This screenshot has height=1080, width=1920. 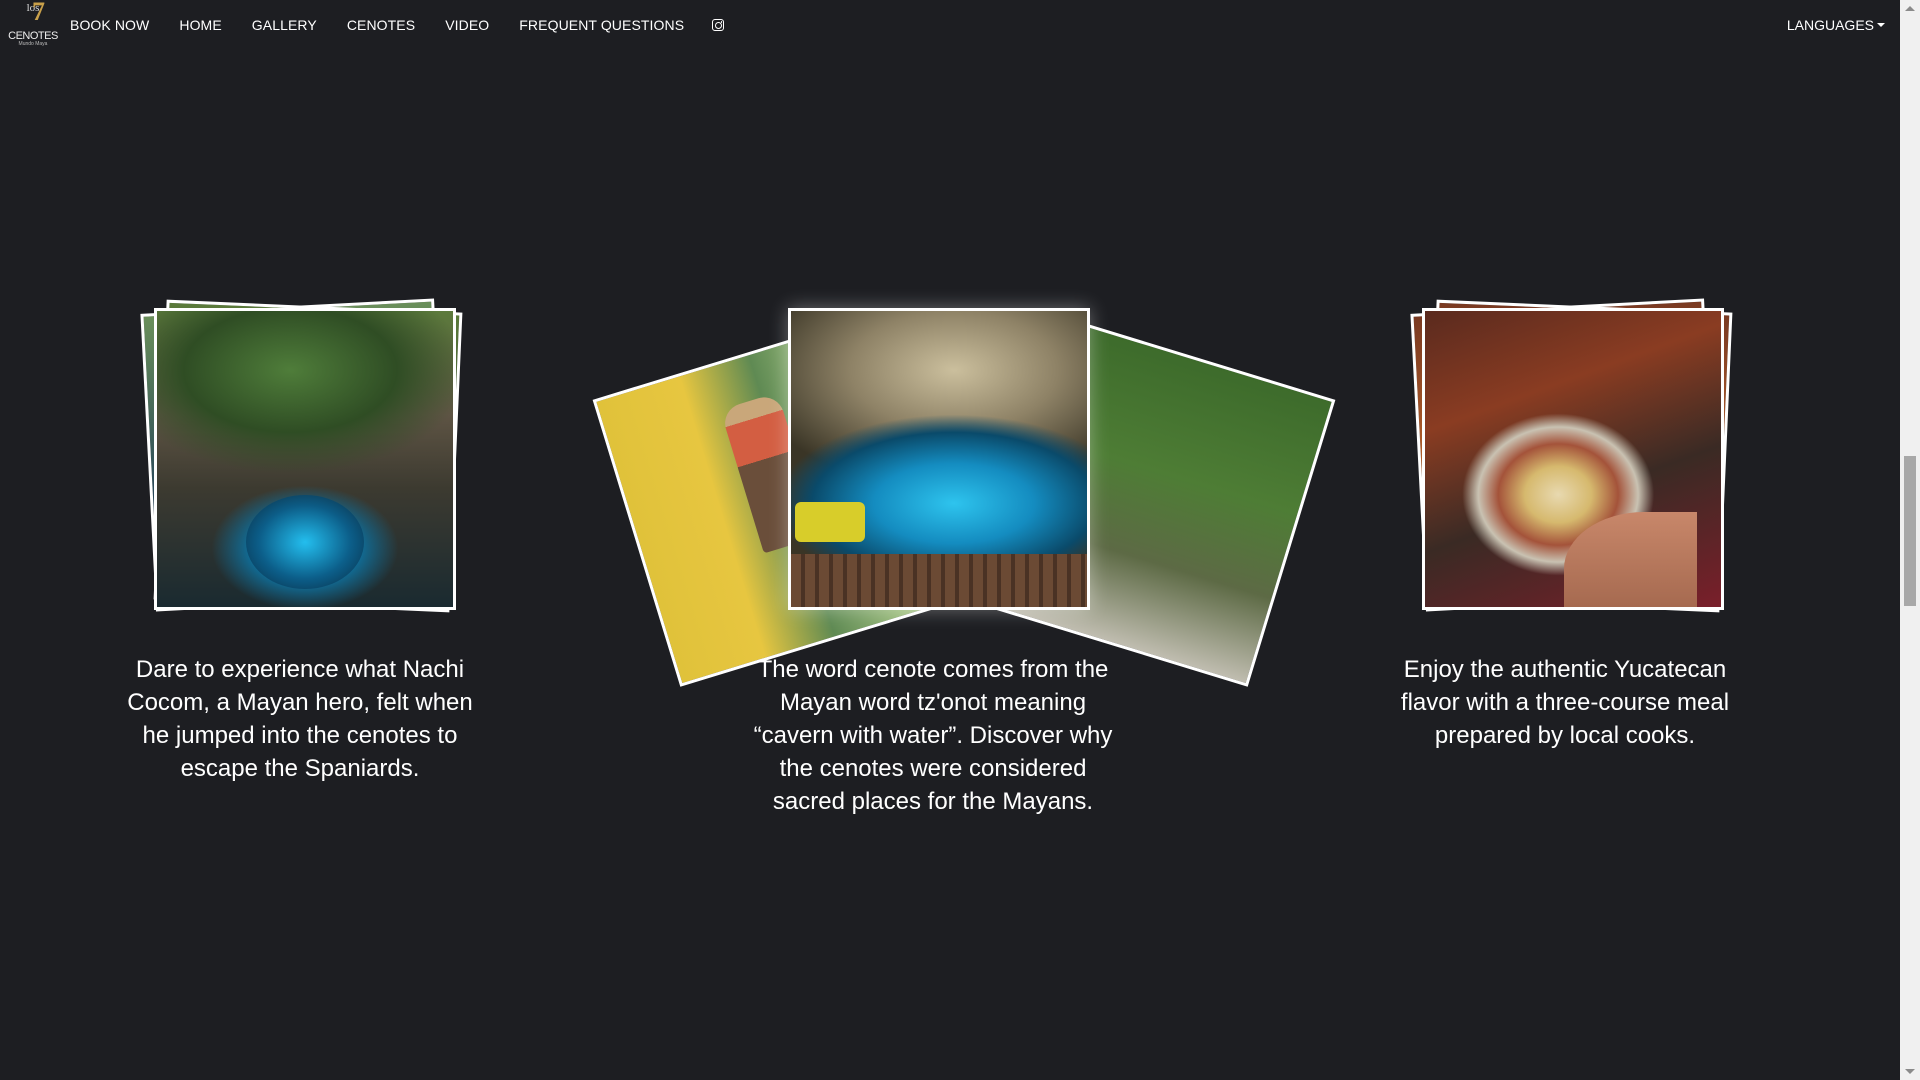 I want to click on nav-book-now: BOOK NOW, so click(x=109, y=25).